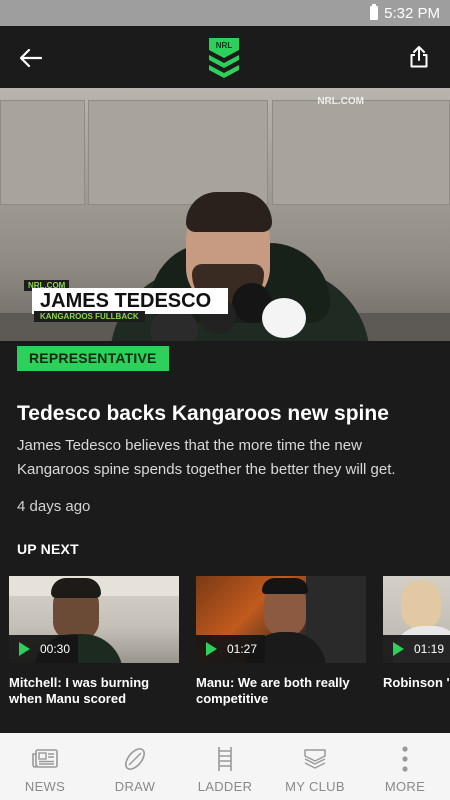 The image size is (450, 800). What do you see at coordinates (242, 649) in the screenshot?
I see `video-duration: 01:27` at bounding box center [242, 649].